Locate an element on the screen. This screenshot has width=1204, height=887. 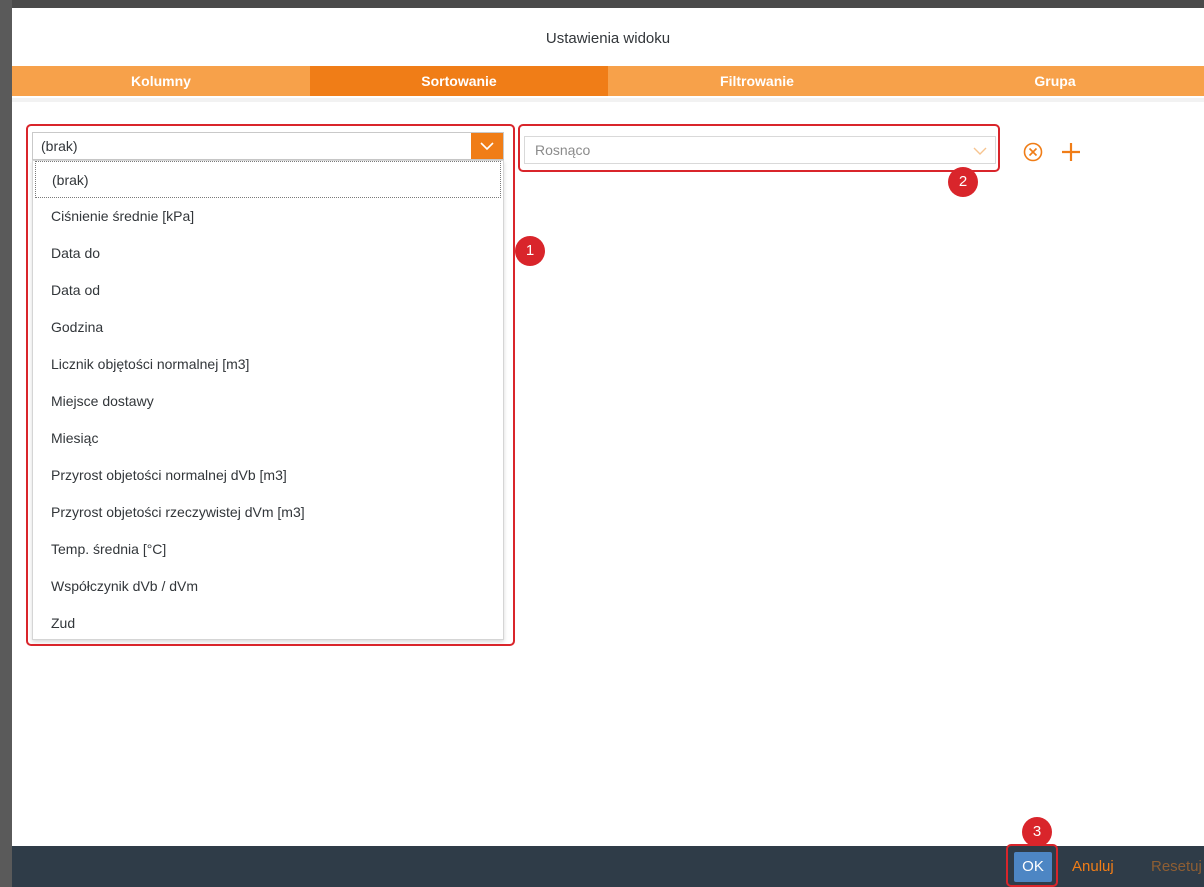
tab-columns: Kolumny is located at coordinates (161, 81).